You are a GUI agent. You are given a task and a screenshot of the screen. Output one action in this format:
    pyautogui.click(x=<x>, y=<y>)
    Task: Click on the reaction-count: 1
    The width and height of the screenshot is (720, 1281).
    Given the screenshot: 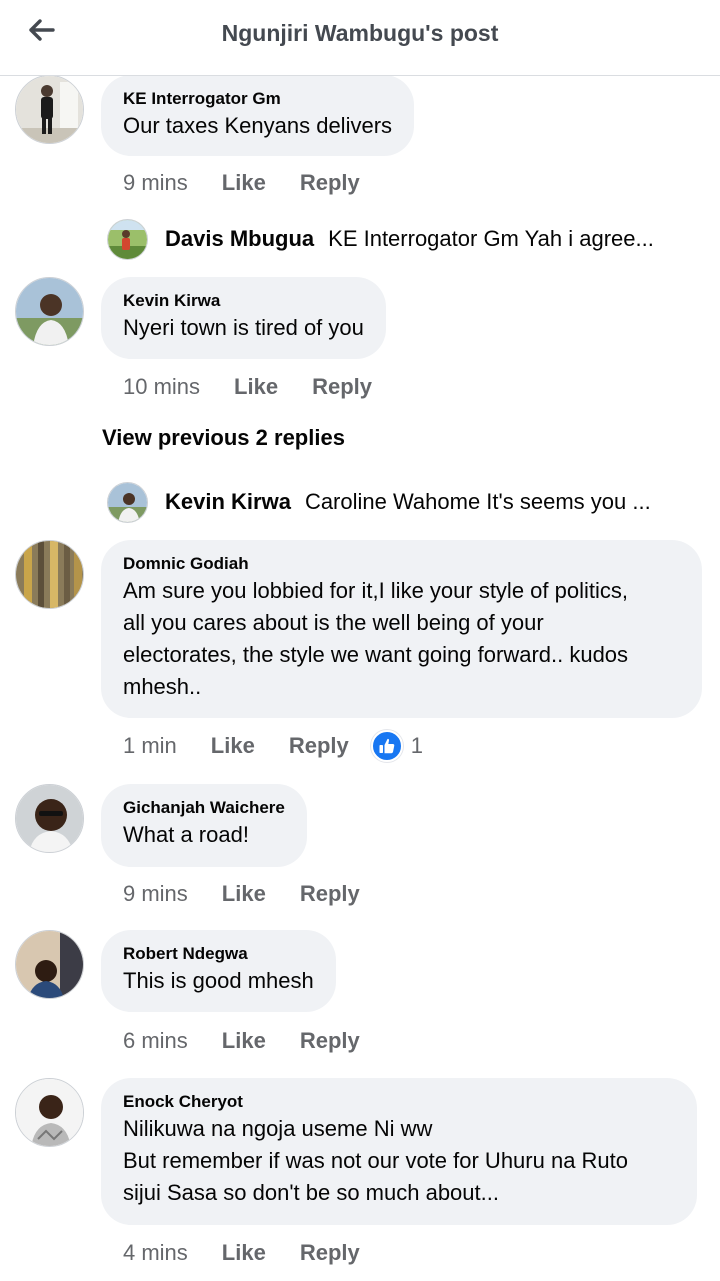 What is the action you would take?
    pyautogui.click(x=416, y=745)
    